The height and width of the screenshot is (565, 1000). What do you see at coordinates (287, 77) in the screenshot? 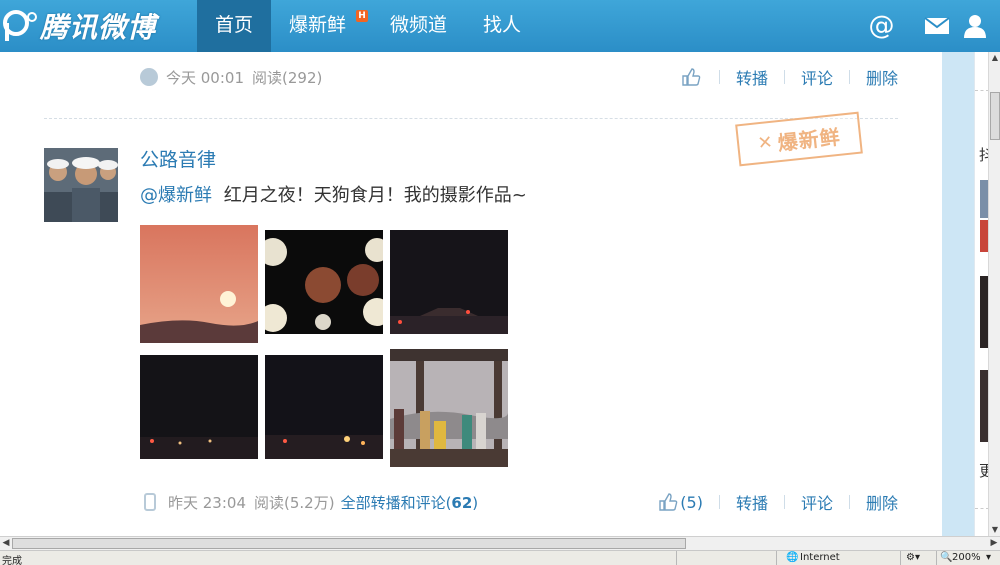
I see `read-count: 阅读(292)` at bounding box center [287, 77].